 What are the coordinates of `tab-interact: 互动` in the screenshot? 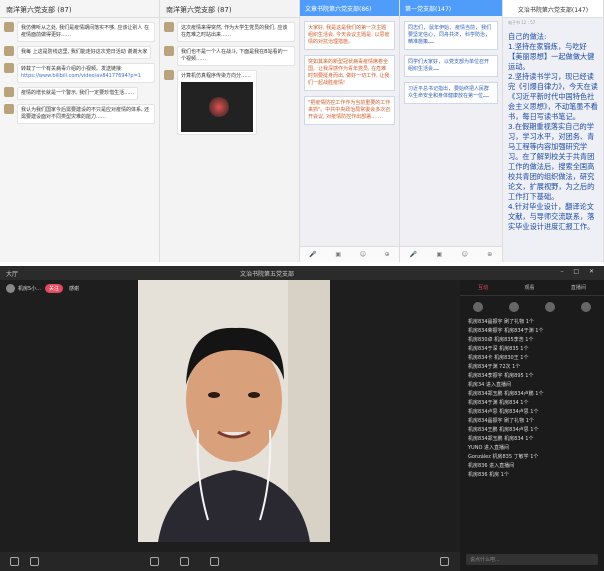 It's located at (483, 287).